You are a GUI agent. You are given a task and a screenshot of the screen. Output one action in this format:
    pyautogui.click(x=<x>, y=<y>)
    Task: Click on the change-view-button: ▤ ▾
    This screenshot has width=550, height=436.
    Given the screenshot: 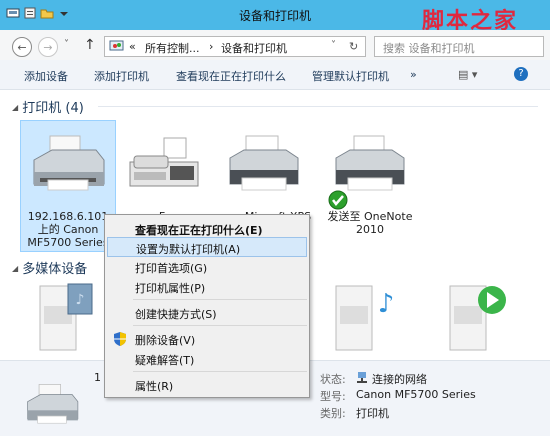 What is the action you would take?
    pyautogui.click(x=467, y=74)
    